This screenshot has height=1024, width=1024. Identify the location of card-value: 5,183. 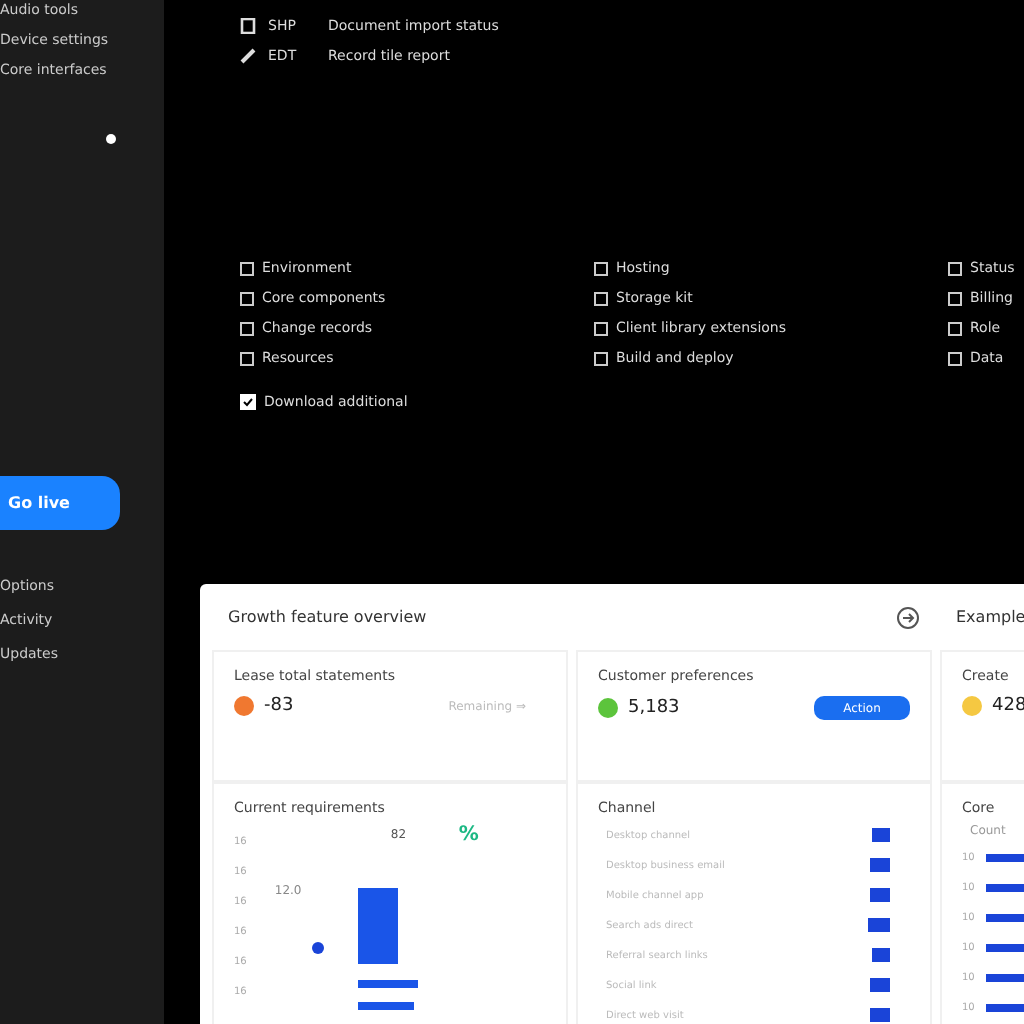
(655, 708).